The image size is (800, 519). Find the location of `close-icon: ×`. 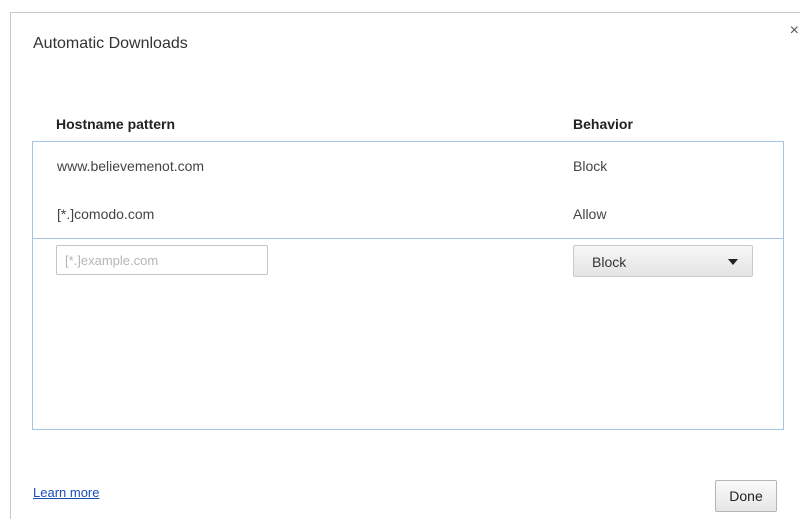

close-icon: × is located at coordinates (794, 31).